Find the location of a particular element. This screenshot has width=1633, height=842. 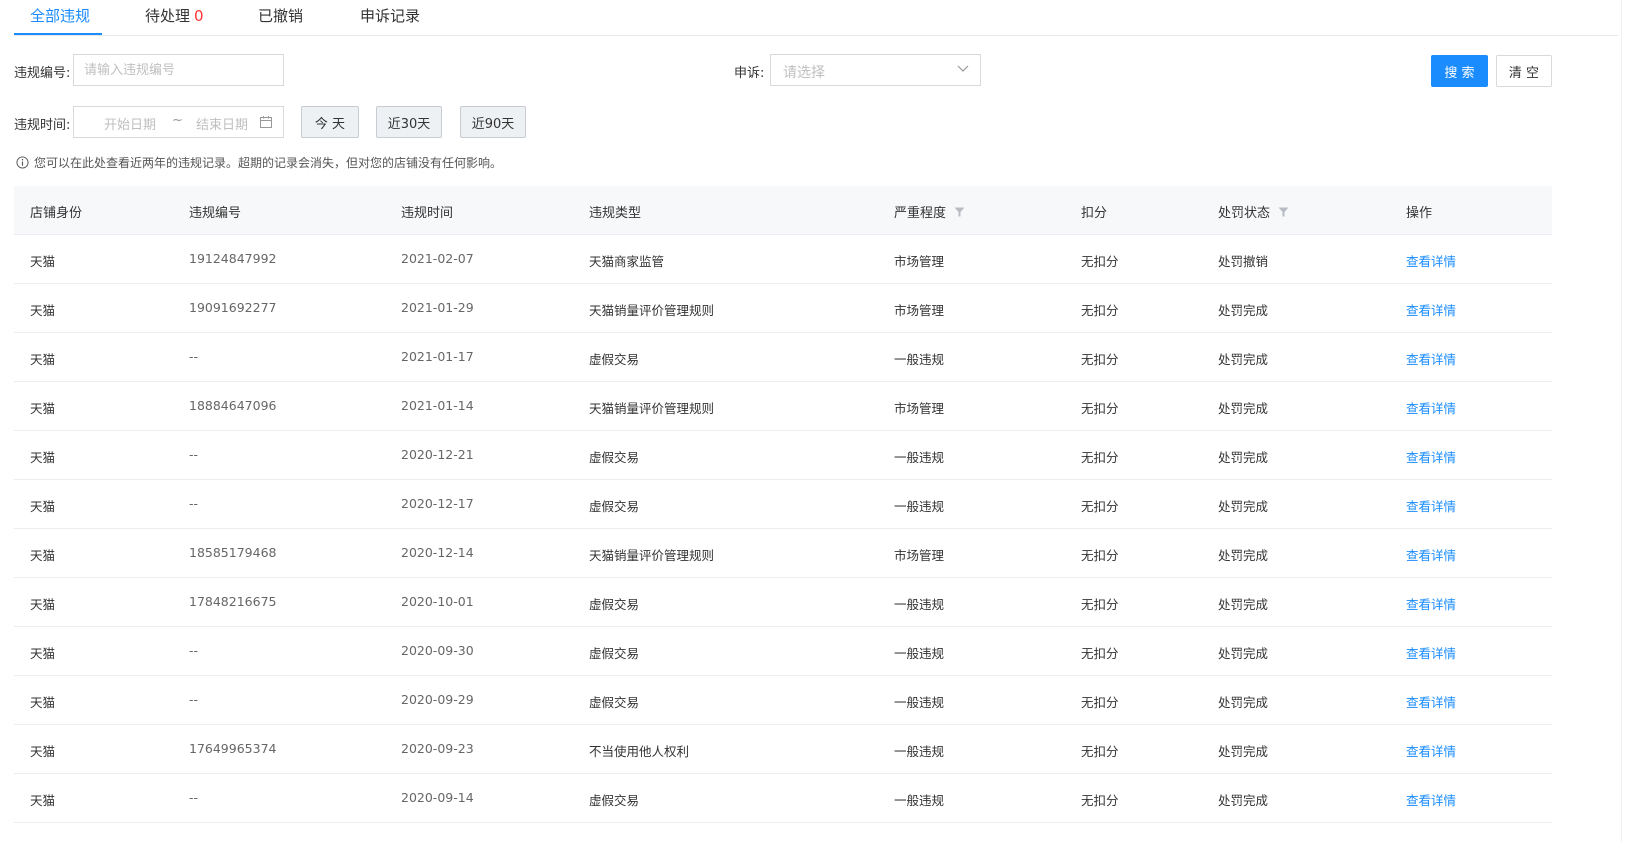

violation-time-cell: 2021-02-07 is located at coordinates (437, 258).